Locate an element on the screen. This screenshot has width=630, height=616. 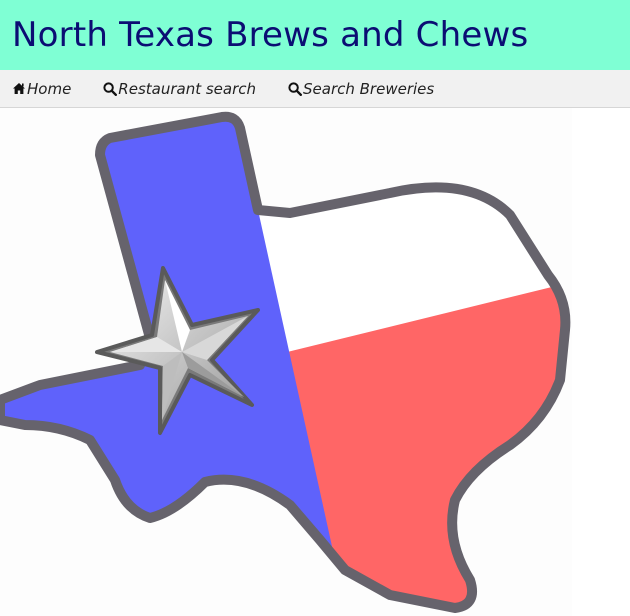
nav-home-link: Home is located at coordinates (41, 89).